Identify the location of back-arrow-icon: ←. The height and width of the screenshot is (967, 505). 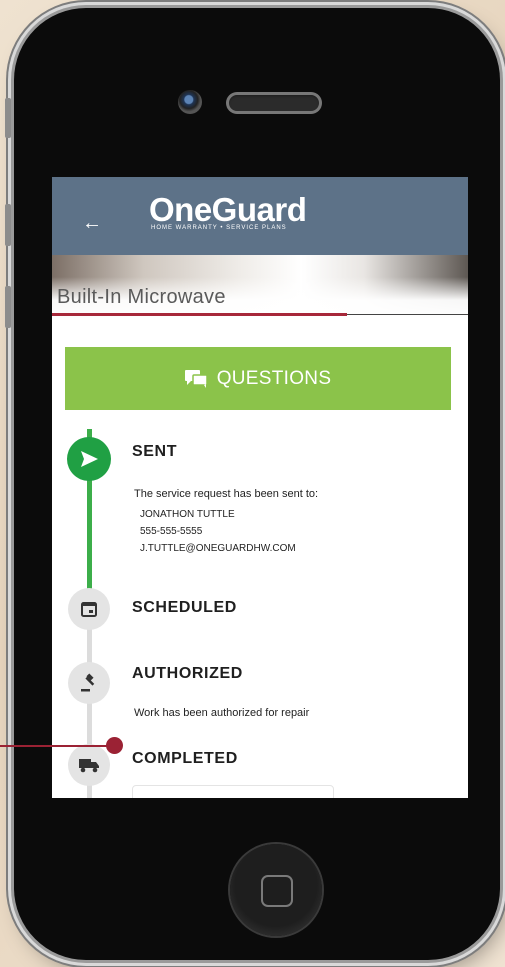
(92, 223).